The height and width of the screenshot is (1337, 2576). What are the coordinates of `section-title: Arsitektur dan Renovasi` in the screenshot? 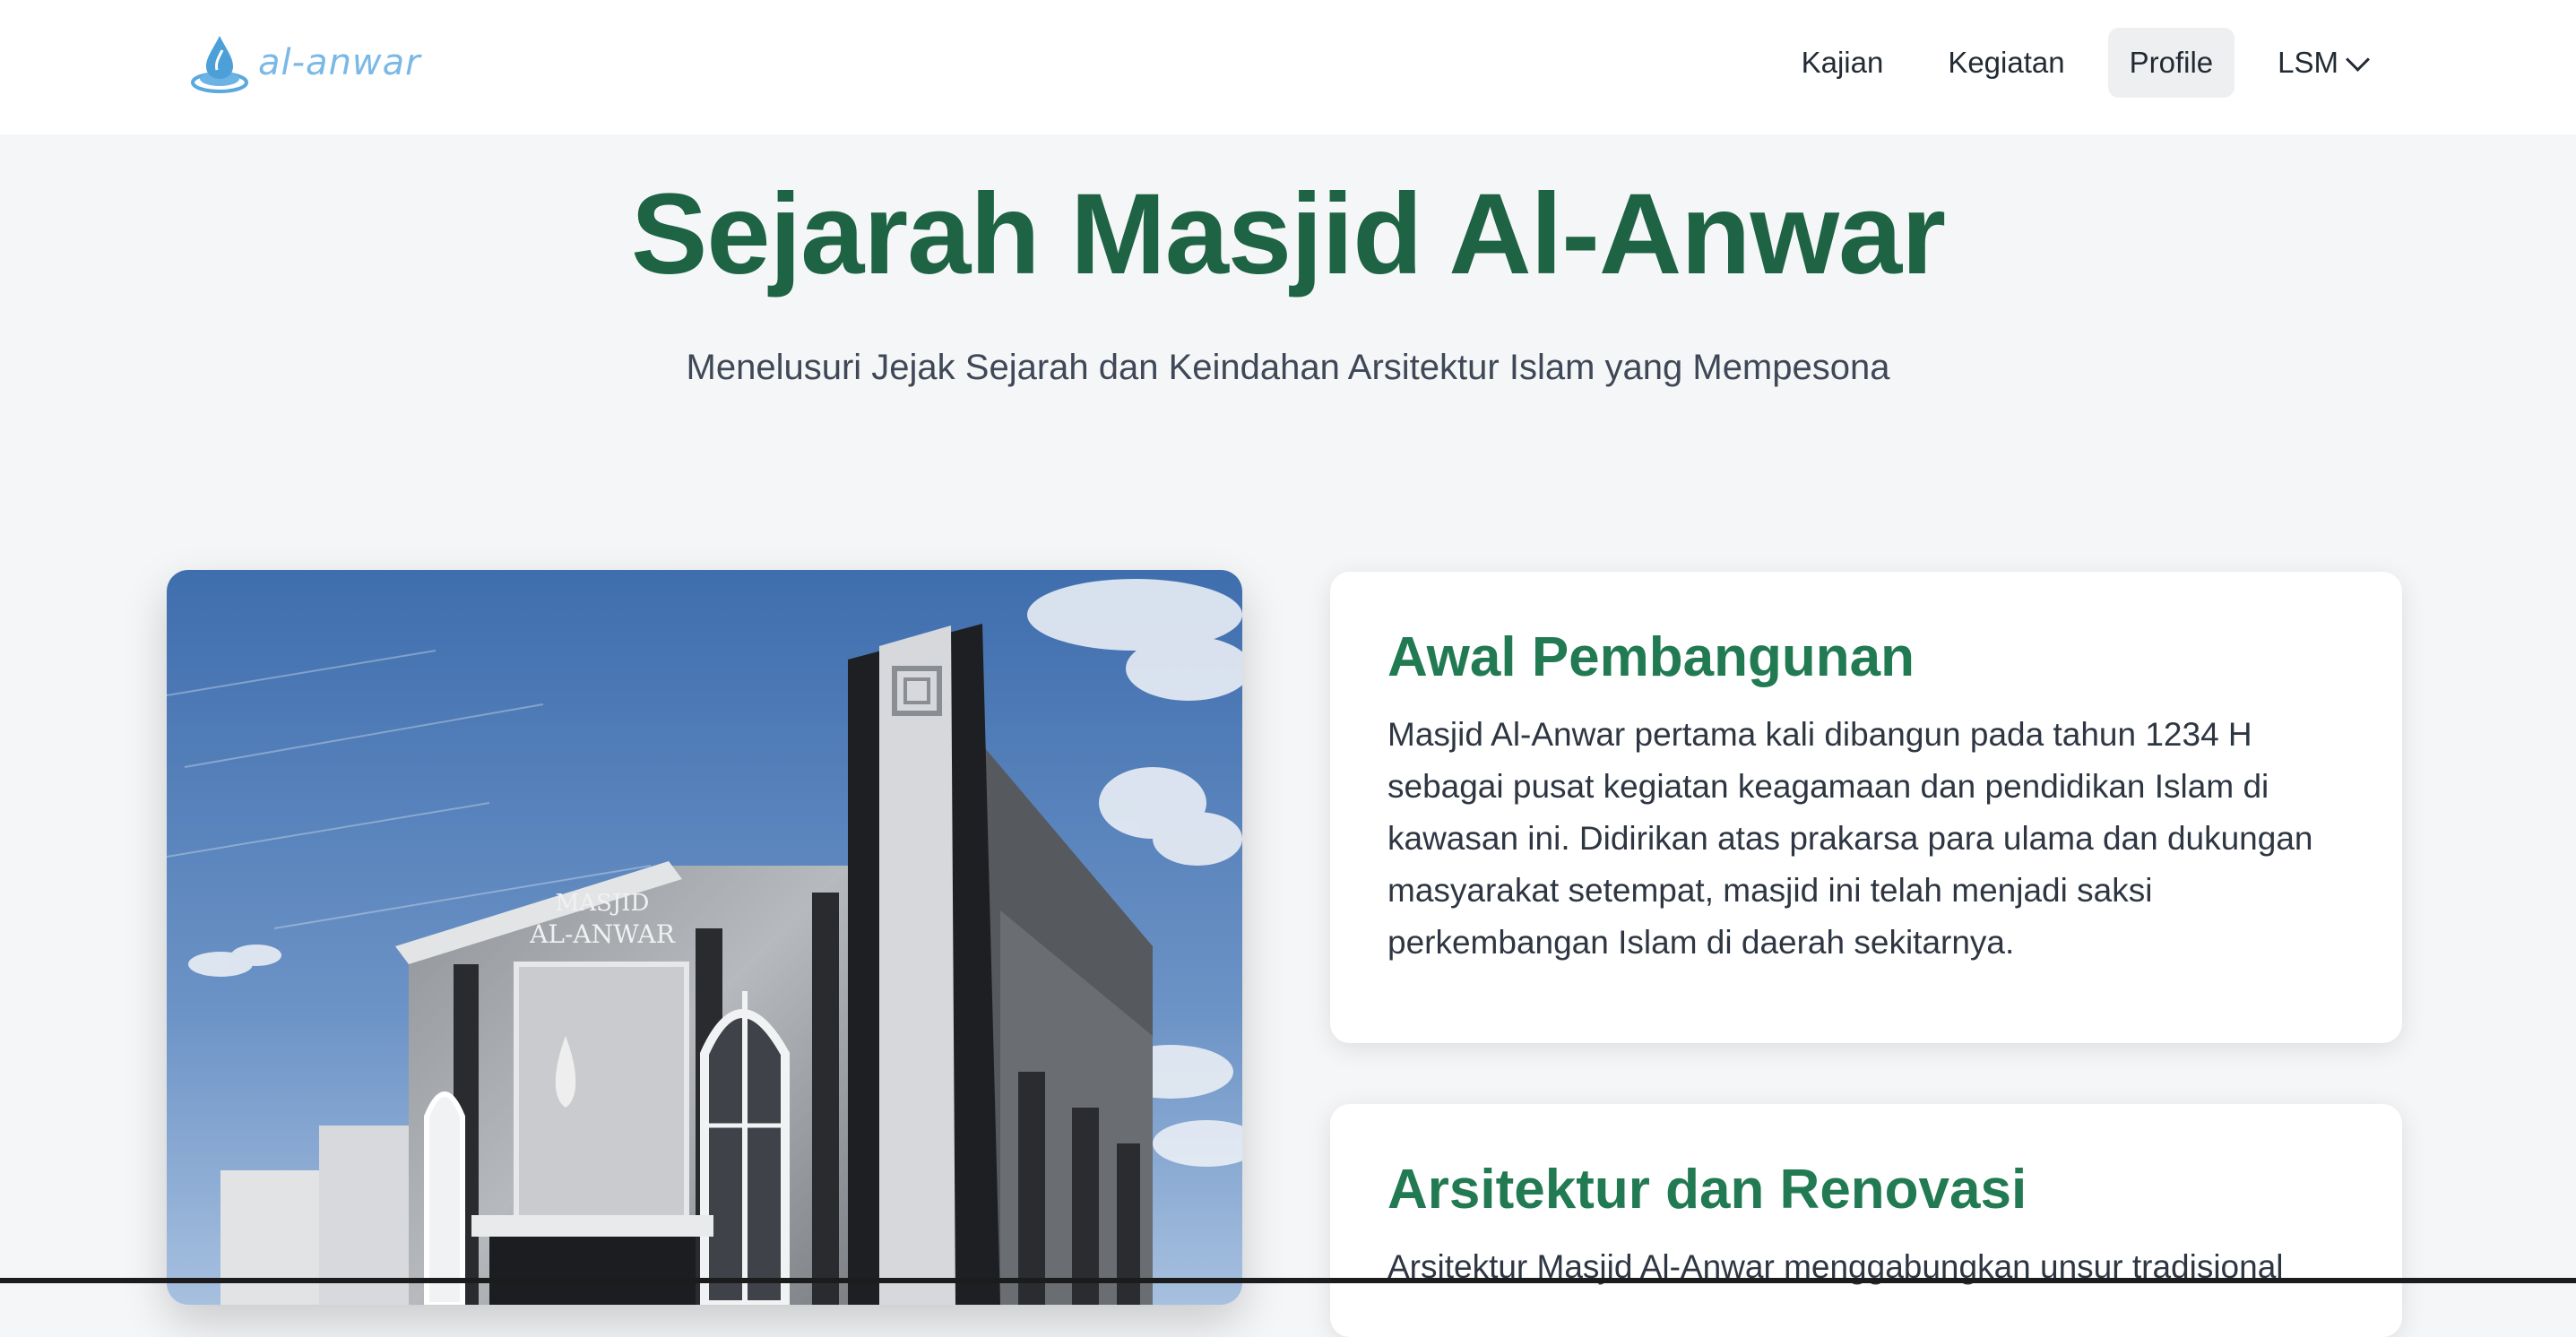 It's located at (1707, 1190).